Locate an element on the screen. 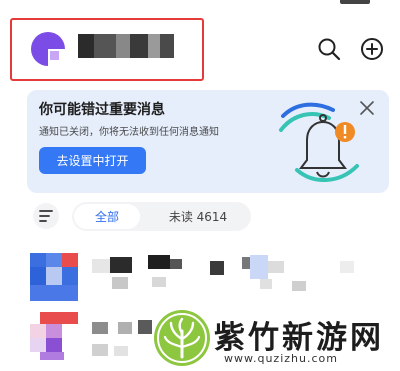 This screenshot has width=400, height=371. message-tabs: 全部 未读 4614 is located at coordinates (161, 216).